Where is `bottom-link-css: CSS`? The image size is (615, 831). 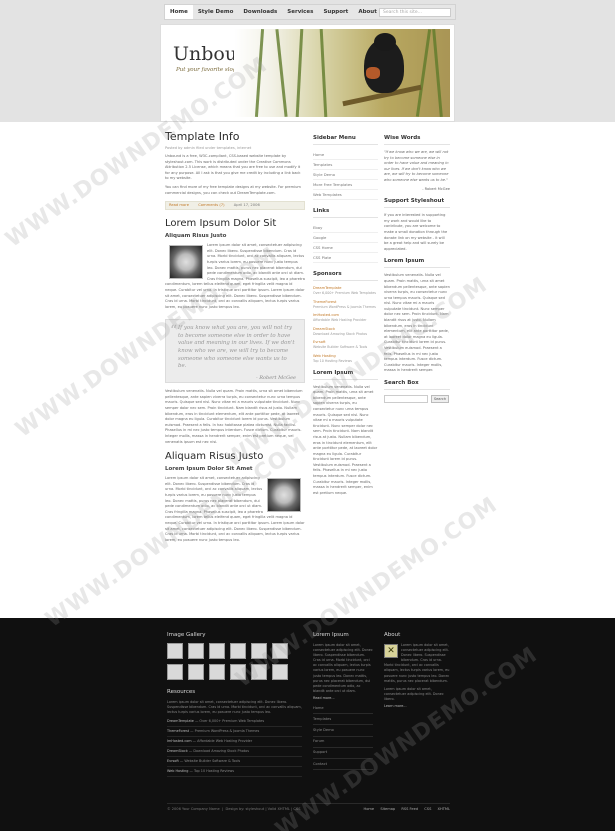 bottom-link-css: CSS is located at coordinates (427, 809).